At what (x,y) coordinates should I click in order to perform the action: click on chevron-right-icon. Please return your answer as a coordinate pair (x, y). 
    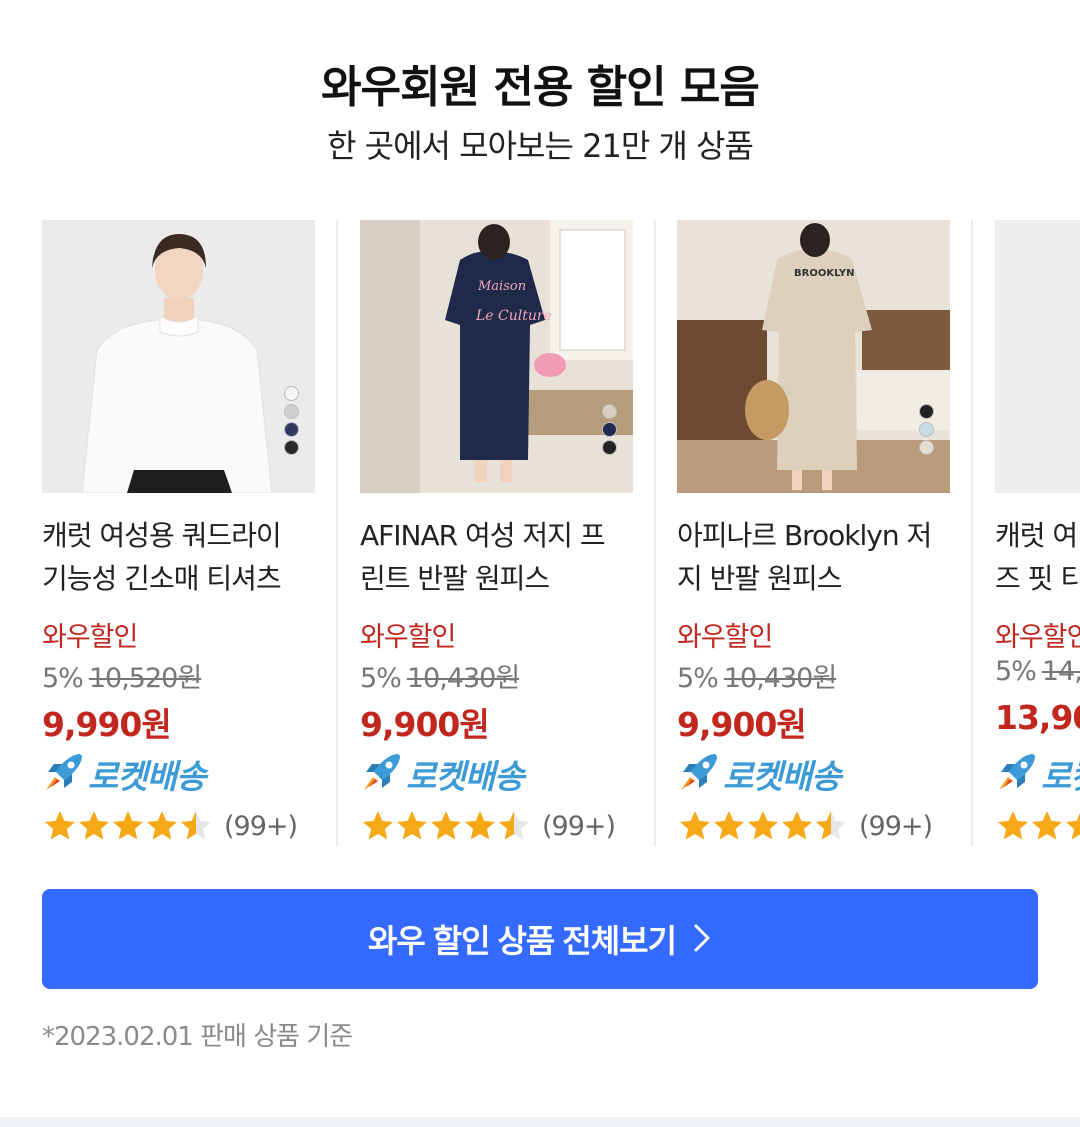
    Looking at the image, I should click on (702, 939).